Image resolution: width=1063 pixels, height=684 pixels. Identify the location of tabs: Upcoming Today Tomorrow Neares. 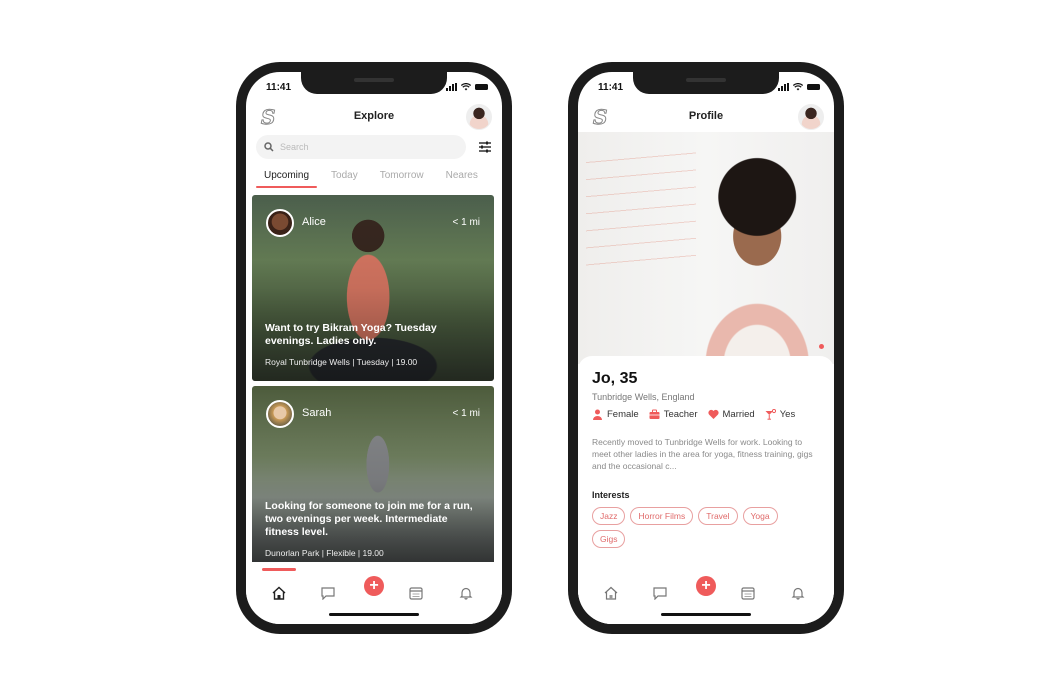
(379, 177).